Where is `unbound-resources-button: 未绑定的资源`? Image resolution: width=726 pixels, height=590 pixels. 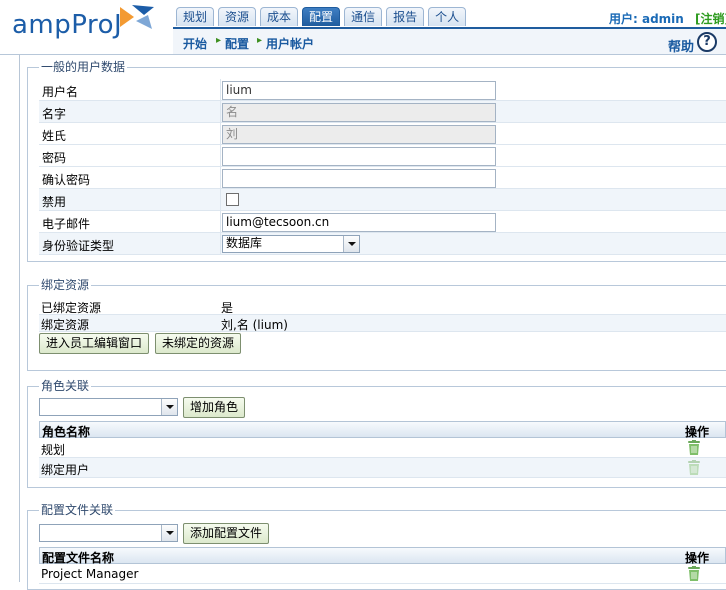 unbound-resources-button: 未绑定的资源 is located at coordinates (198, 343).